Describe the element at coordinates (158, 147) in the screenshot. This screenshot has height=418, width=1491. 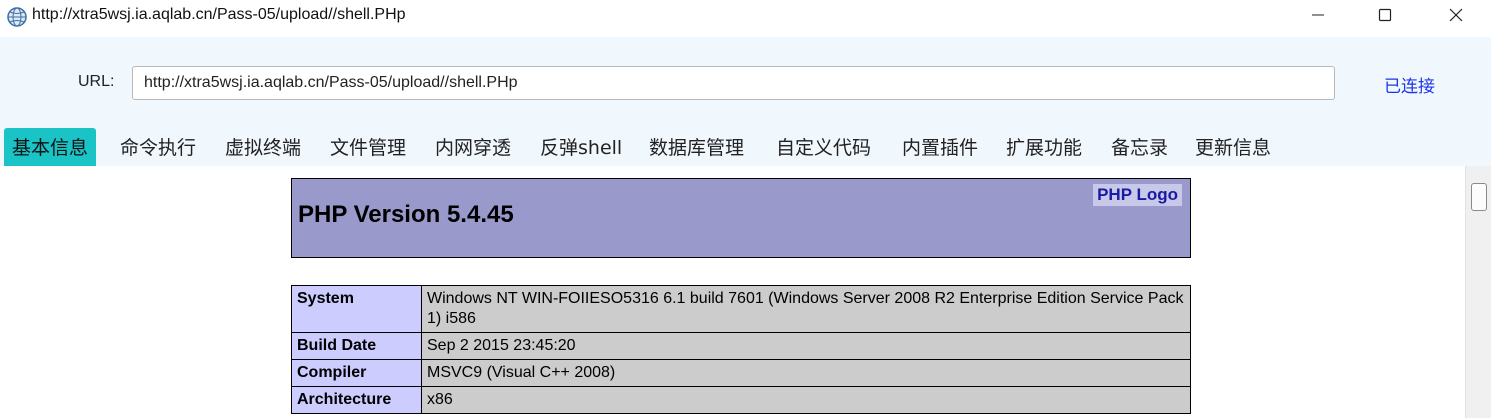
I see `tab-command-exec: 命令执行` at that location.